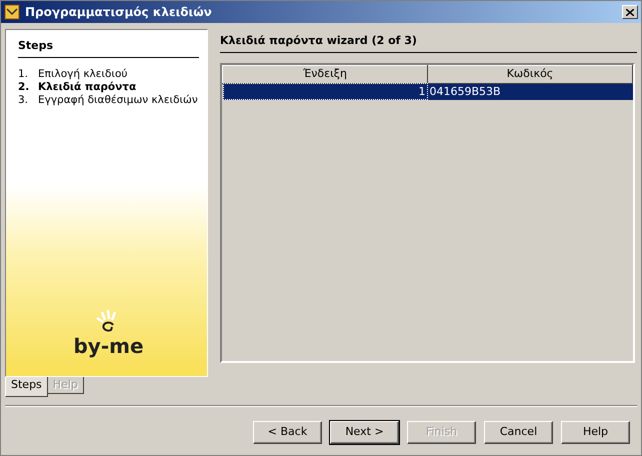  Describe the element at coordinates (12, 12) in the screenshot. I see `app-icon` at that location.